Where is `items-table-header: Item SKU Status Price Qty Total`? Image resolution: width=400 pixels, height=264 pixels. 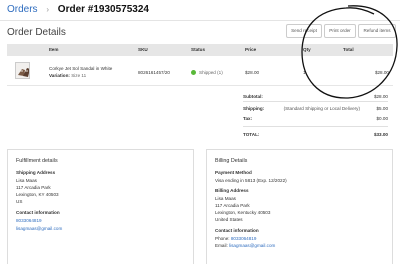
items-table-header: Item SKU Status Price Qty Total is located at coordinates (200, 50).